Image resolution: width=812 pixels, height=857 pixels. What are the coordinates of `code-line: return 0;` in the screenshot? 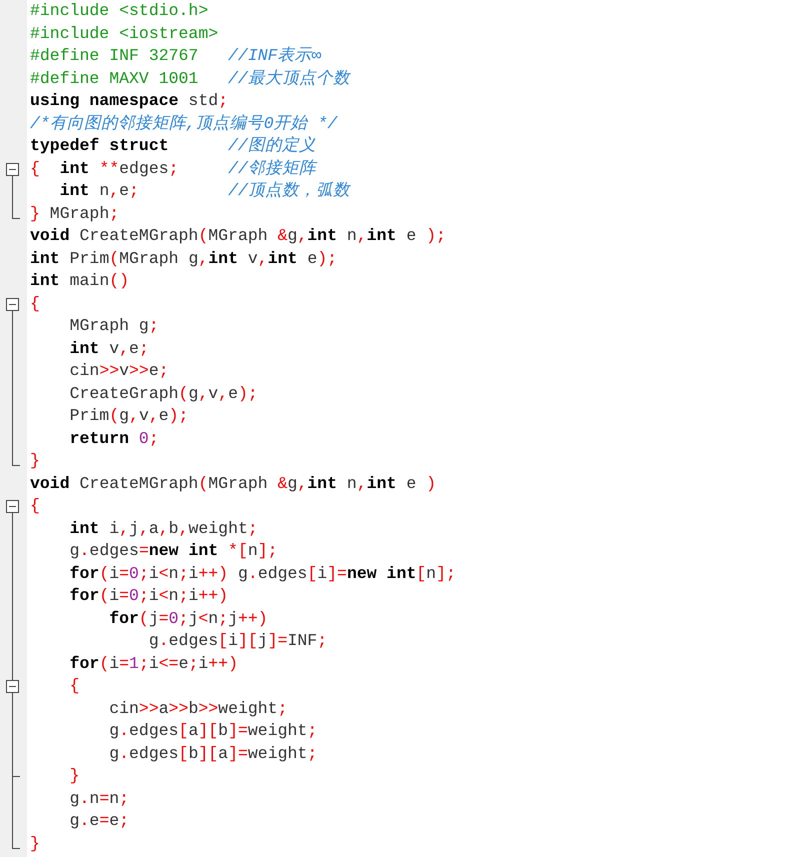 It's located at (114, 439).